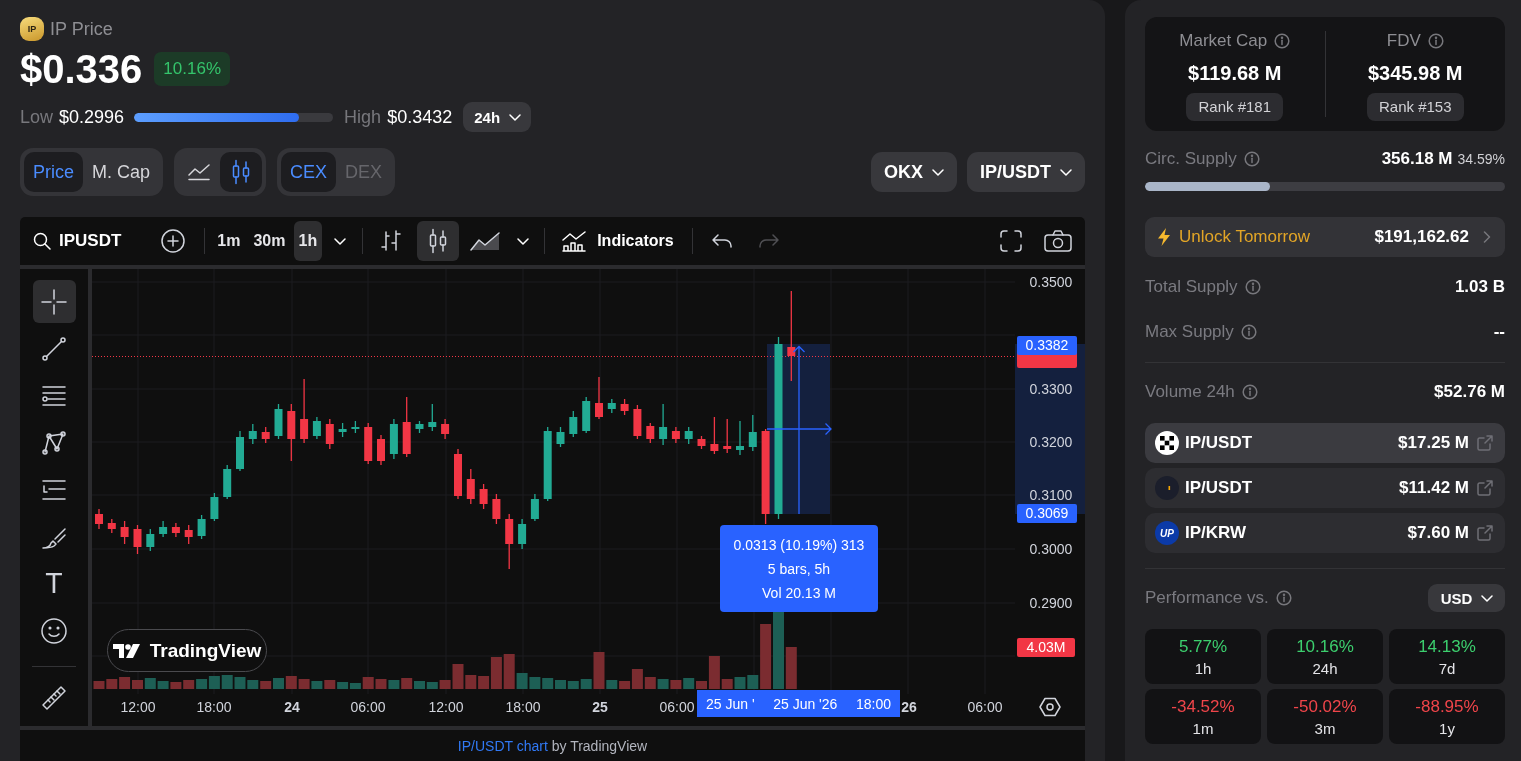  What do you see at coordinates (1447, 728) in the screenshot?
I see `performance-period: 1y` at bounding box center [1447, 728].